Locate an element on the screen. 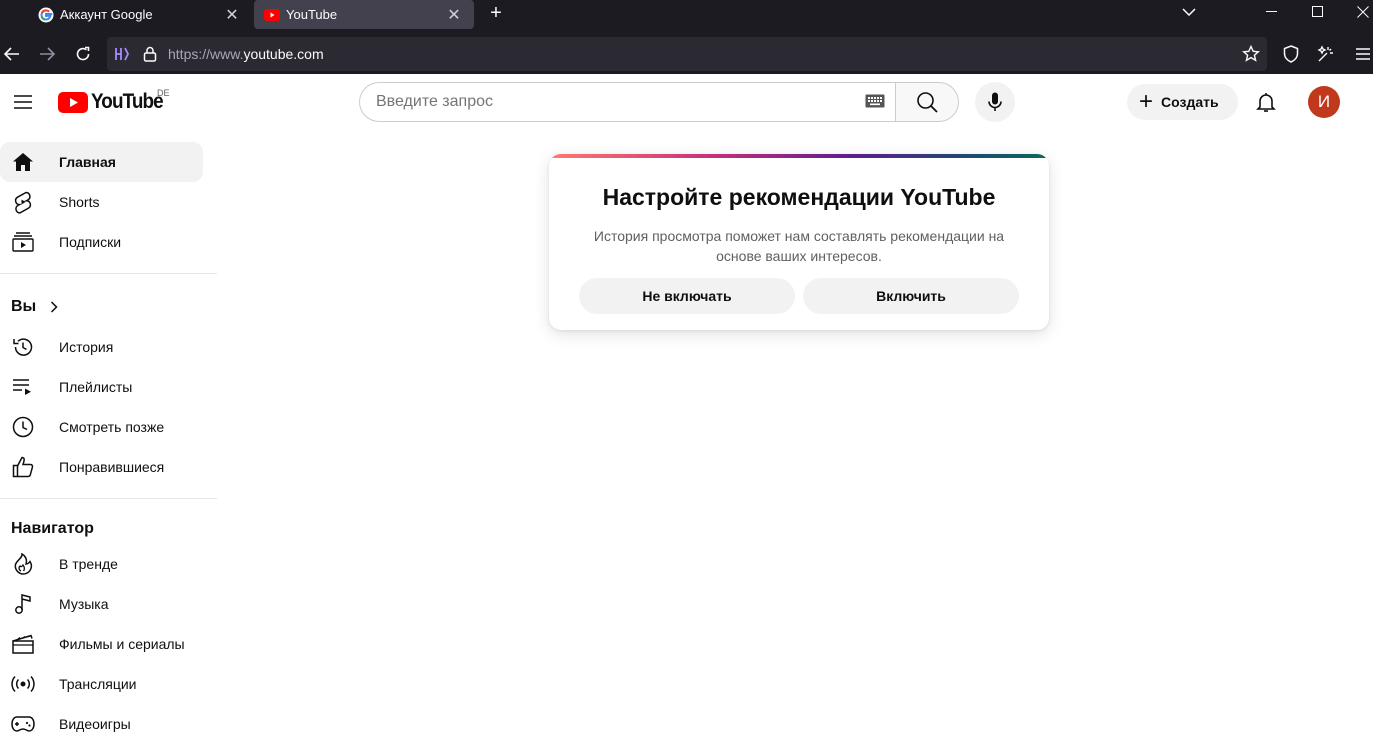 This screenshot has width=1373, height=755. extensions-sparkle-icon is located at coordinates (1326, 54).